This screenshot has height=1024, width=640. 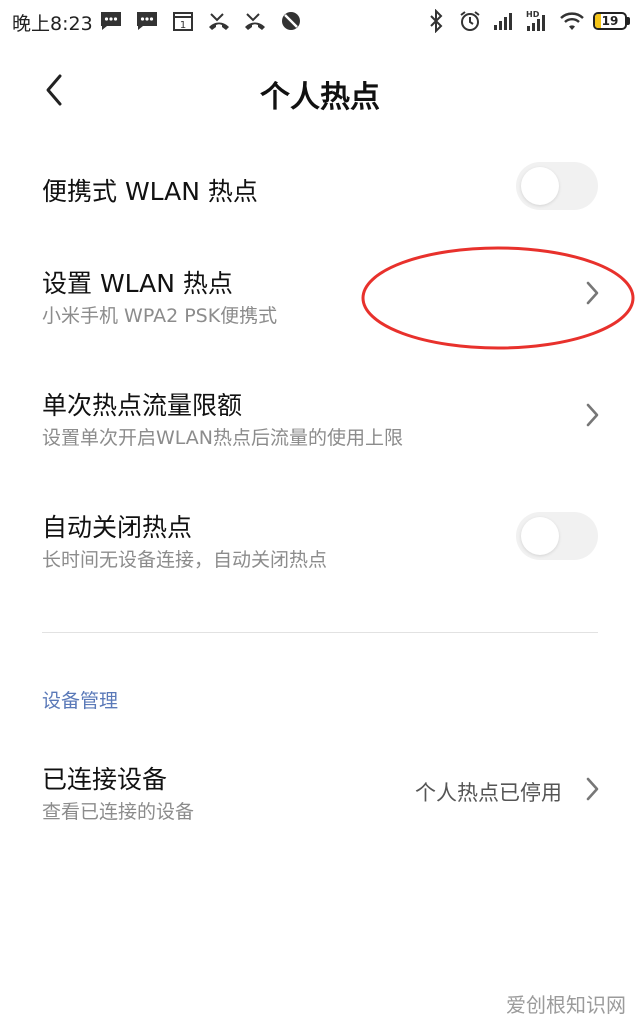 I want to click on watermark: 爱创根知识网, so click(x=566, y=1005).